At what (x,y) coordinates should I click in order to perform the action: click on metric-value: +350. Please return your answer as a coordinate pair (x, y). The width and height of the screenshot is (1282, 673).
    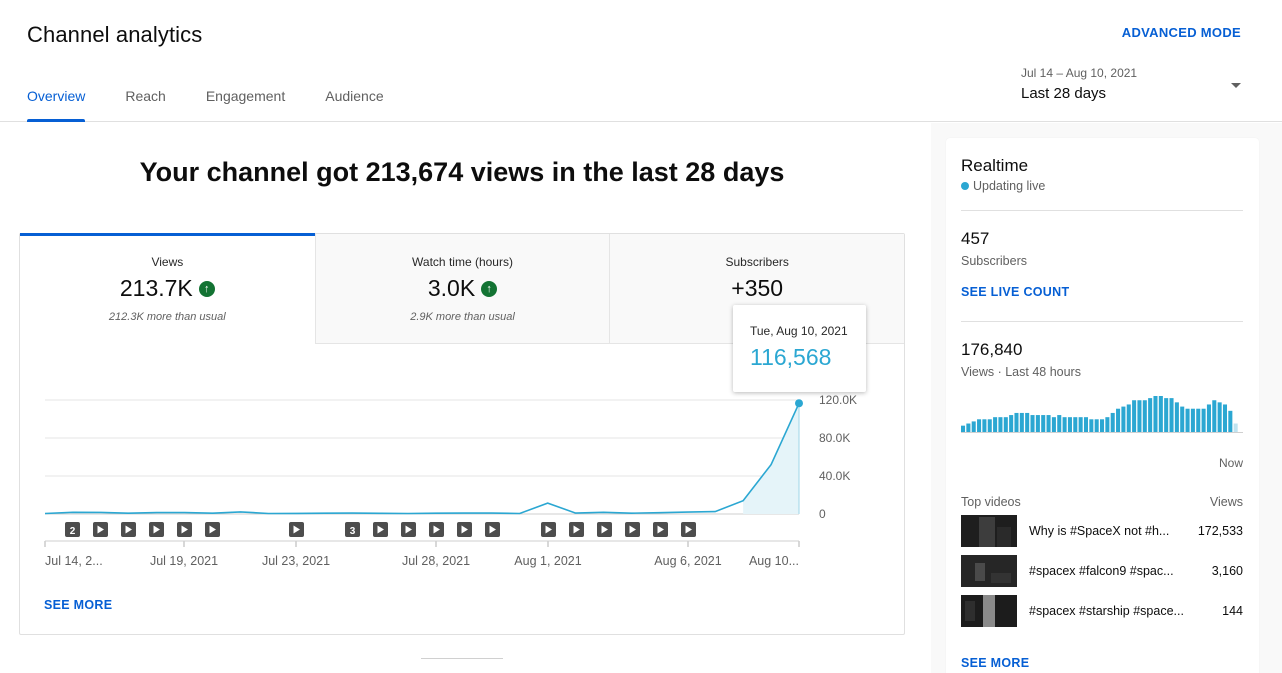
    Looking at the image, I should click on (757, 288).